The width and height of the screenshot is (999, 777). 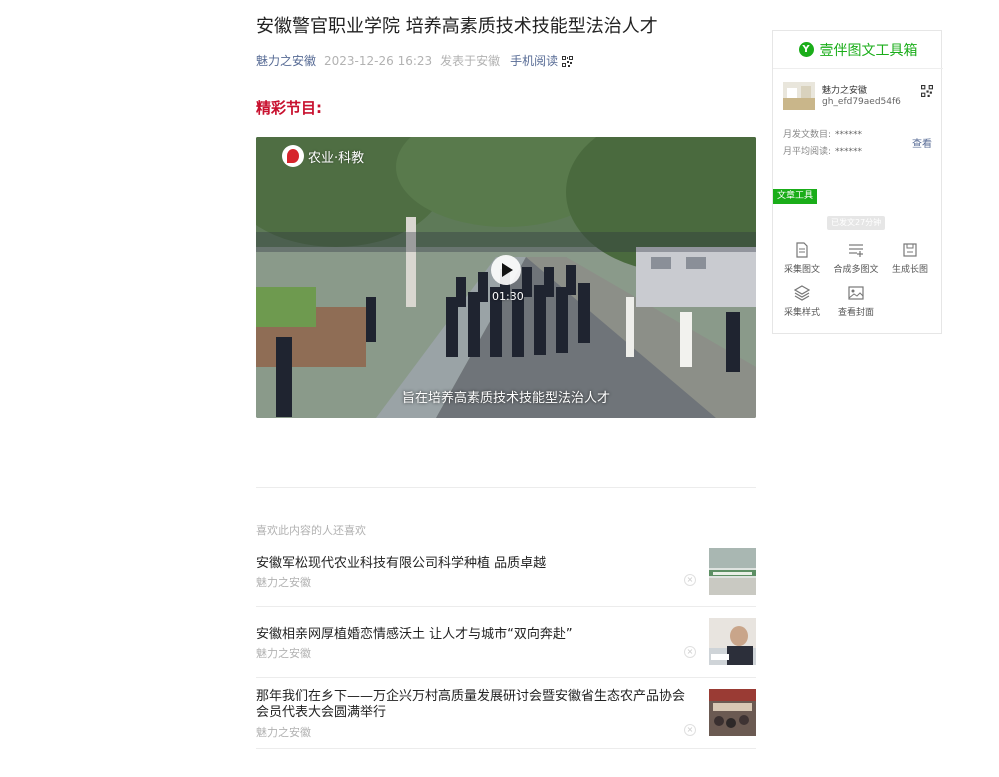 I want to click on divider, so click(x=506, y=487).